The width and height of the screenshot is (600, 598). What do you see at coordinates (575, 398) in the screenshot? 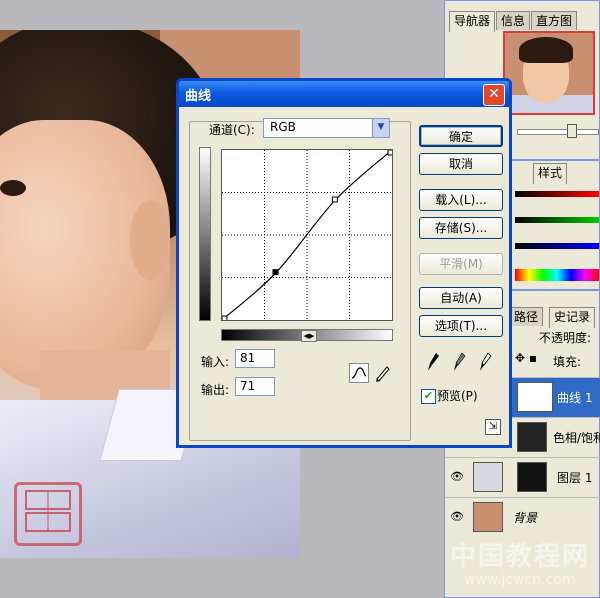
I see `layer-name: 曲线 1` at bounding box center [575, 398].